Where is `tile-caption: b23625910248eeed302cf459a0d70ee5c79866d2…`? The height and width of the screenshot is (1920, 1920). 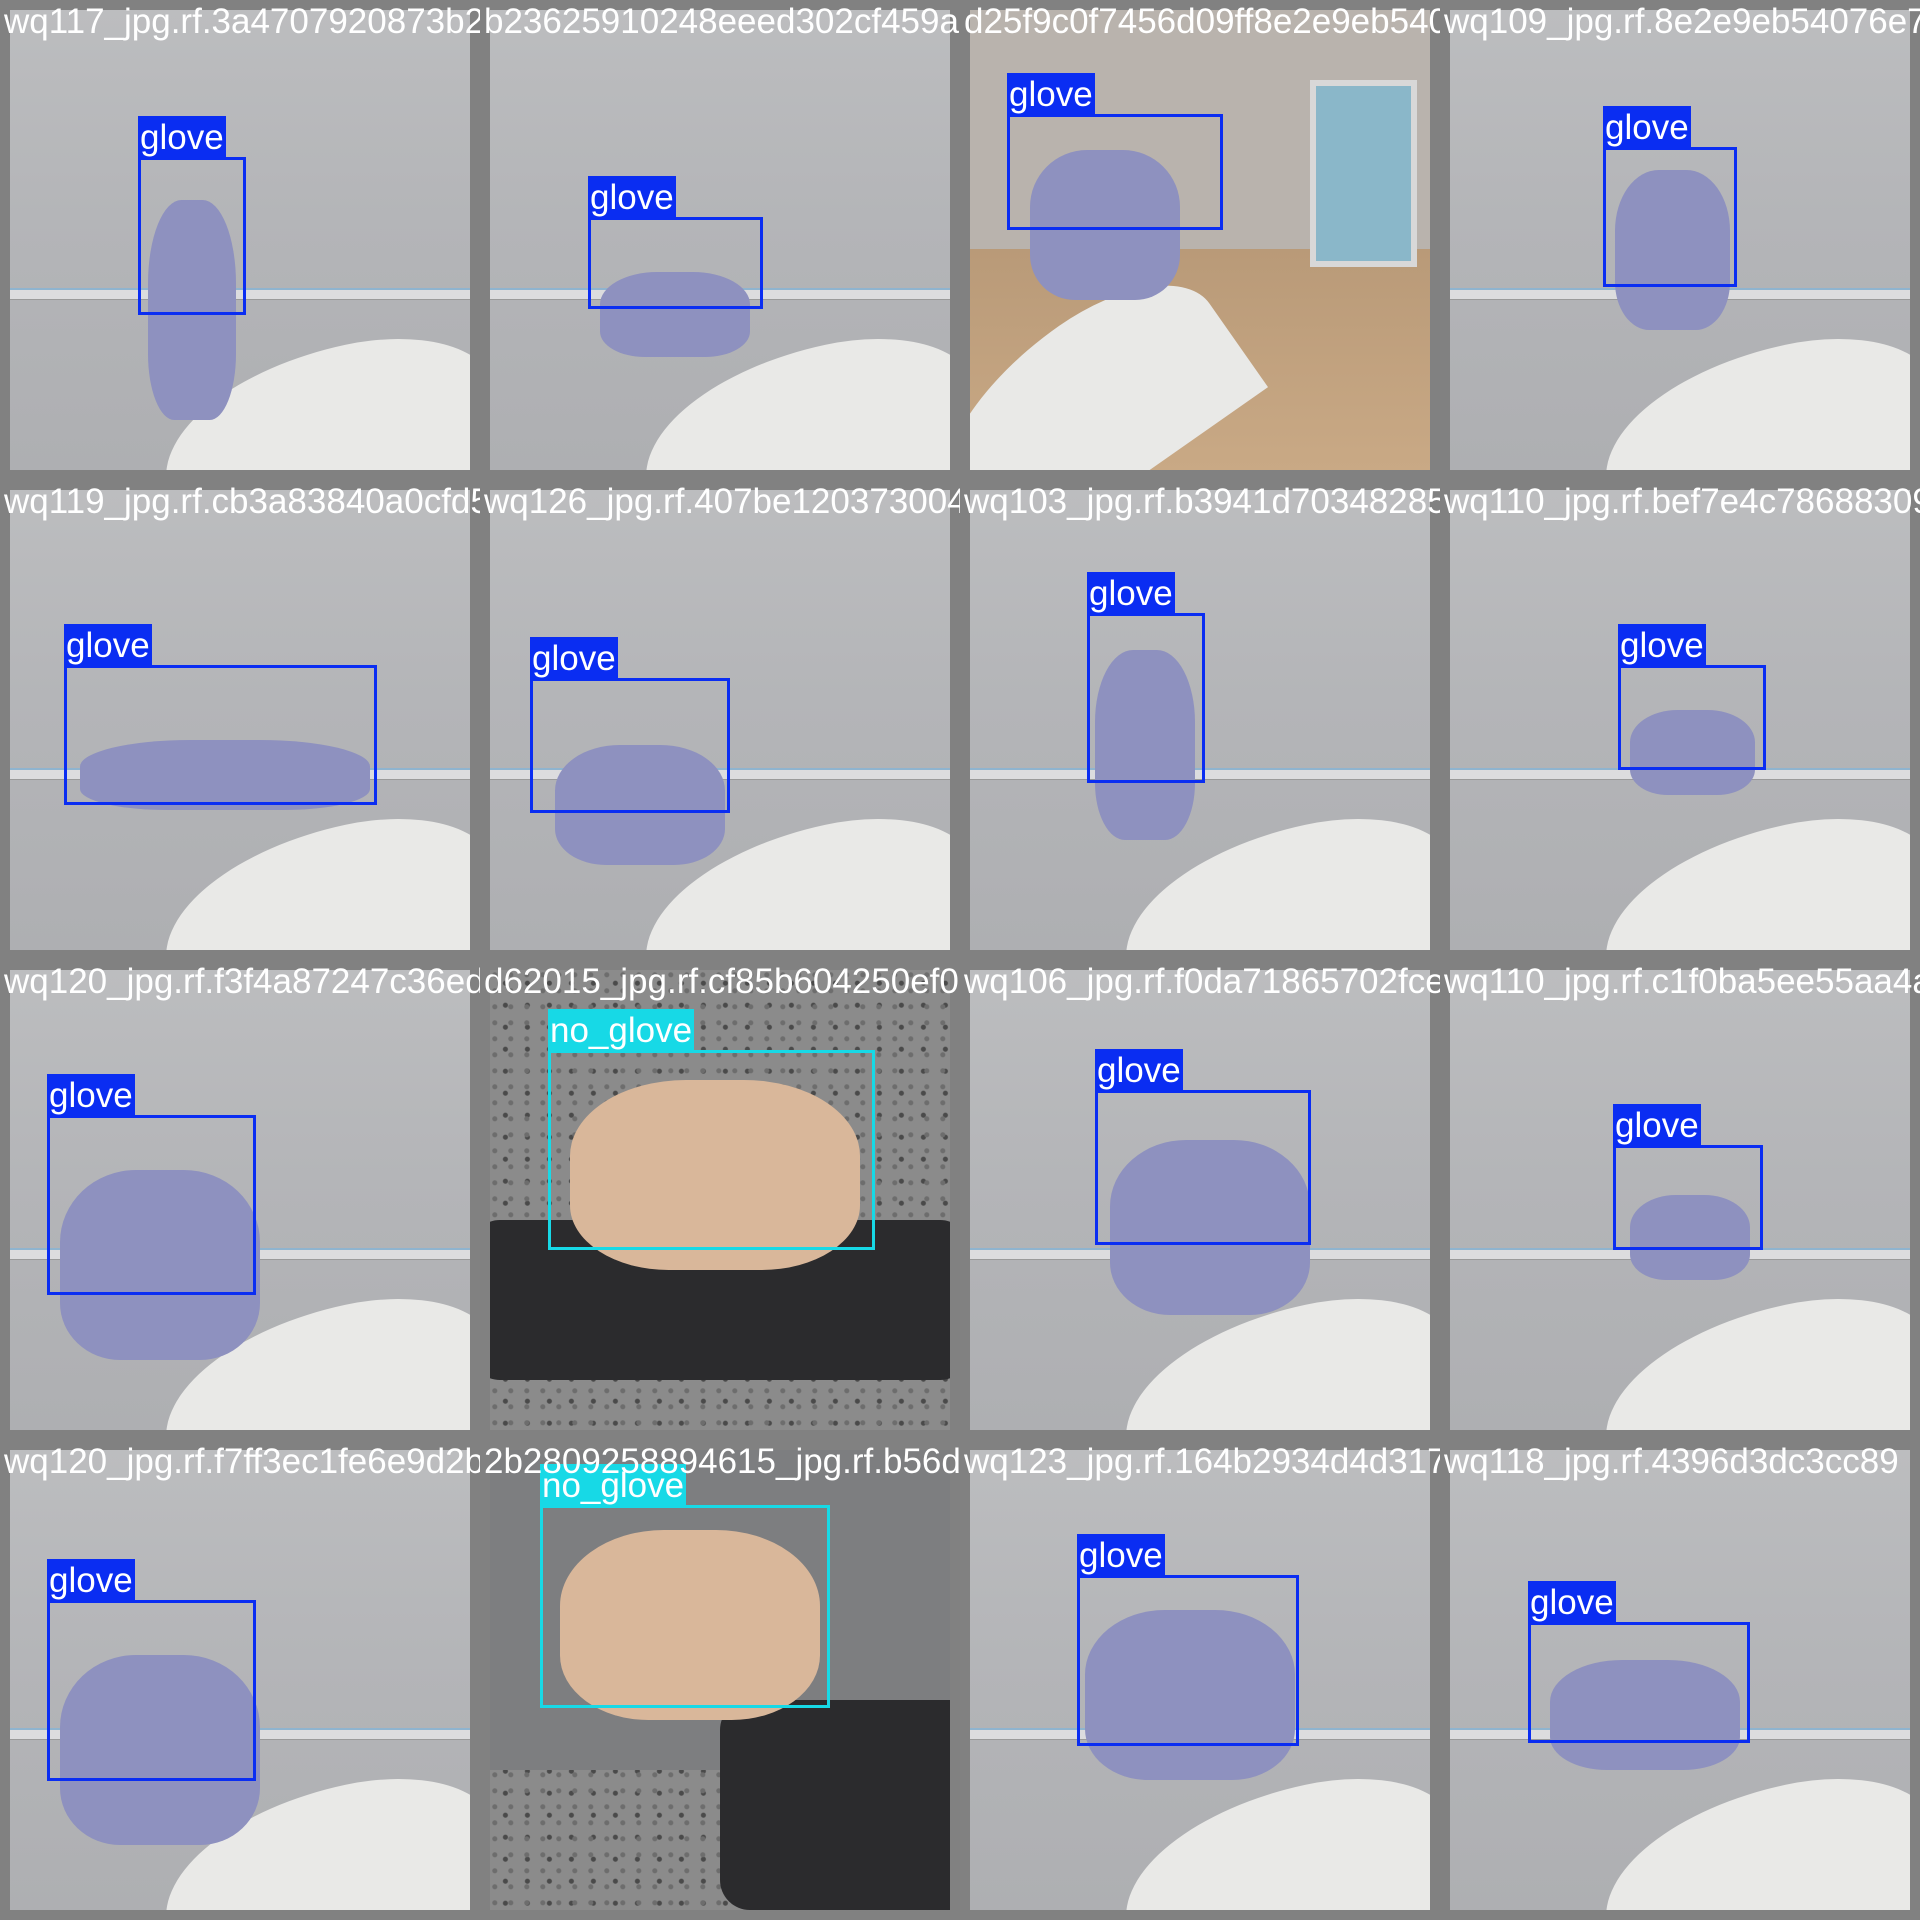
tile-caption: b23625910248eeed302cf459a0d70ee5c79866d2… is located at coordinates (722, 21).